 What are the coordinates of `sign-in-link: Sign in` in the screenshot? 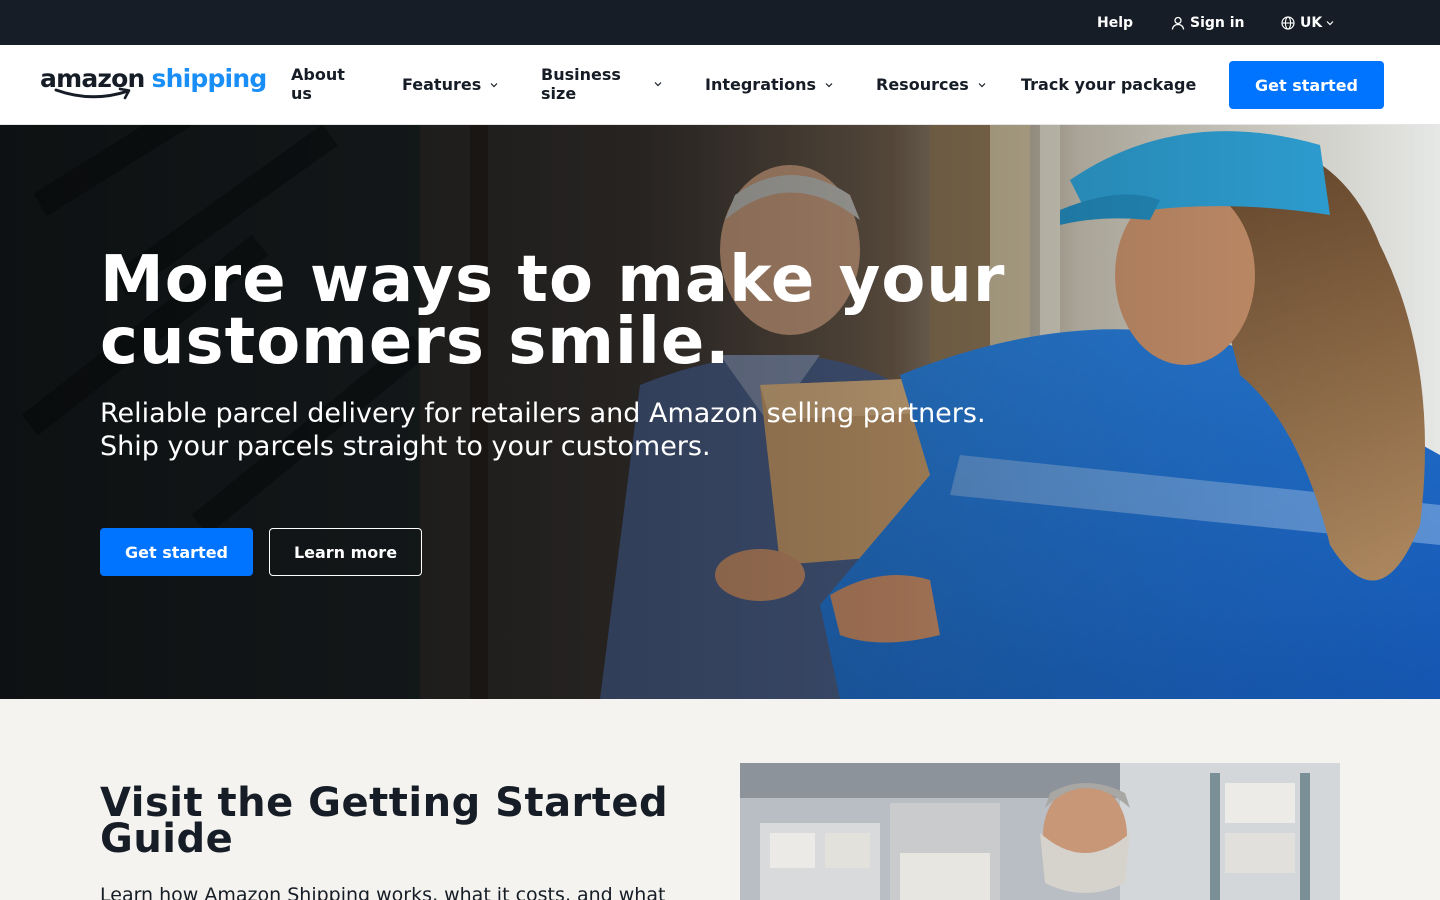 It's located at (1208, 22).